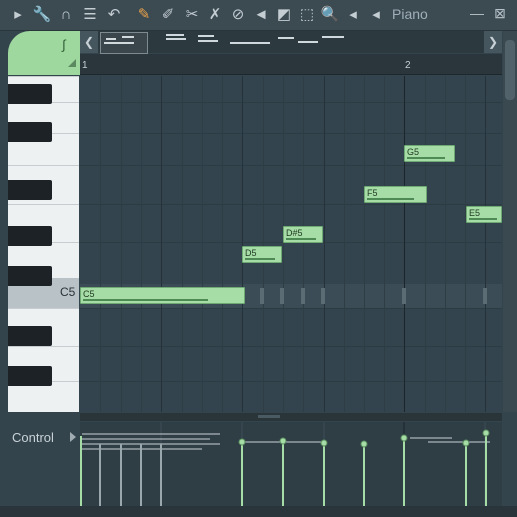 This screenshot has width=517, height=517. Describe the element at coordinates (269, 416) in the screenshot. I see `divider-grip` at that location.